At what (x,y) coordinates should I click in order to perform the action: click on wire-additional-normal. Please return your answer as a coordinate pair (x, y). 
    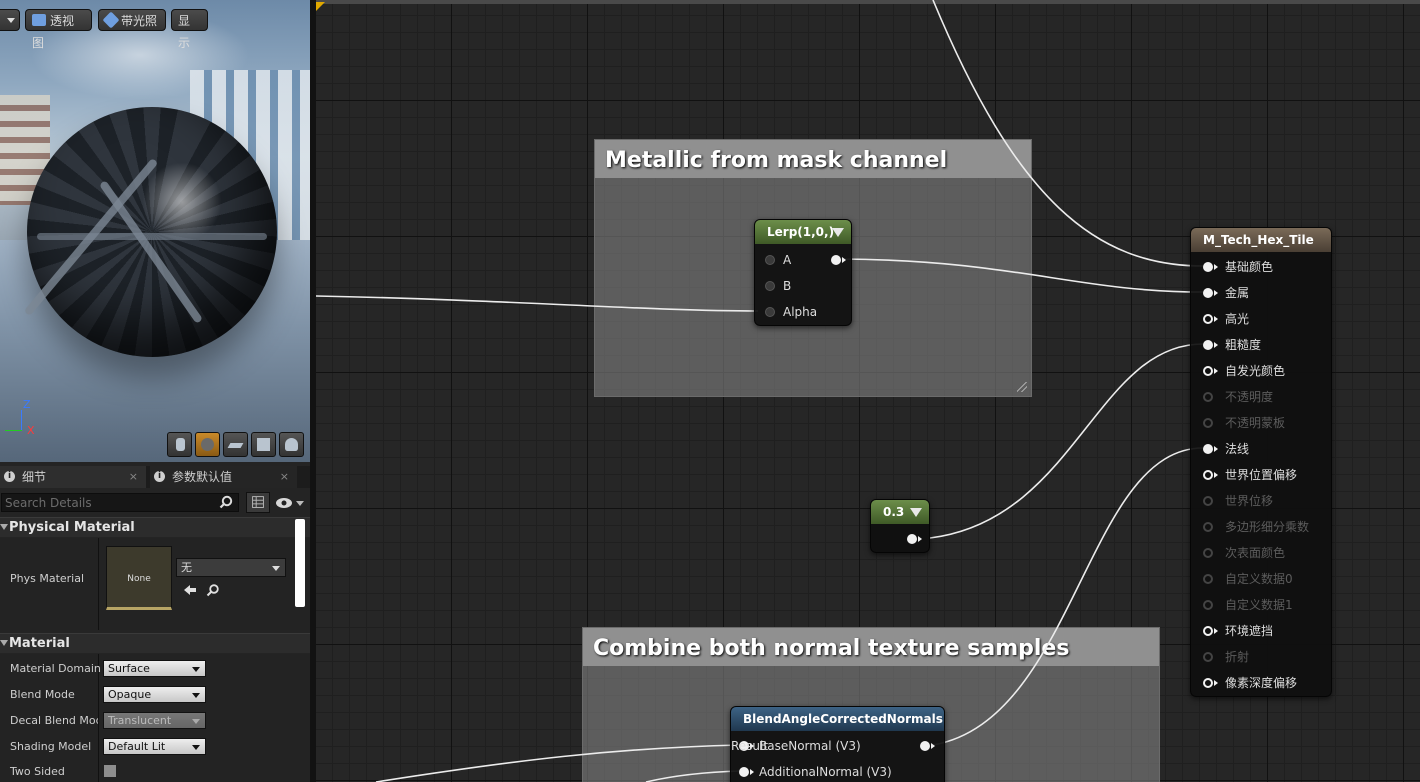
    Looking at the image, I should click on (693, 776).